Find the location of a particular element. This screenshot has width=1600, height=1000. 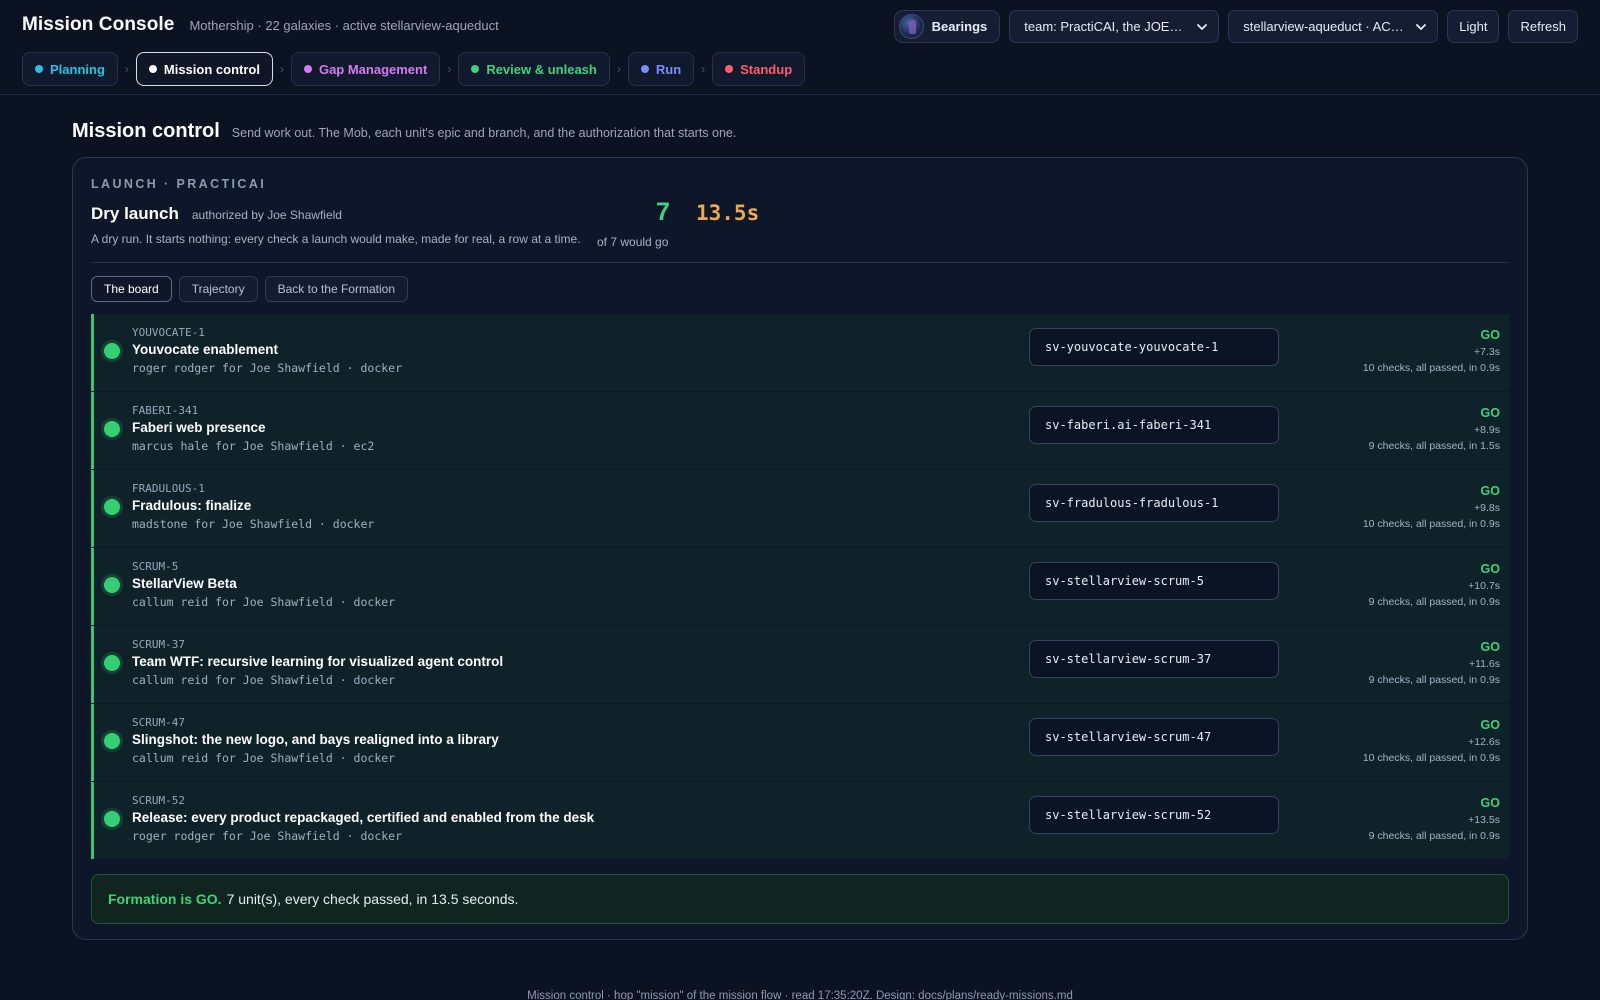

view-tab-back-to-the-formation: Back to the Formation is located at coordinates (336, 289).